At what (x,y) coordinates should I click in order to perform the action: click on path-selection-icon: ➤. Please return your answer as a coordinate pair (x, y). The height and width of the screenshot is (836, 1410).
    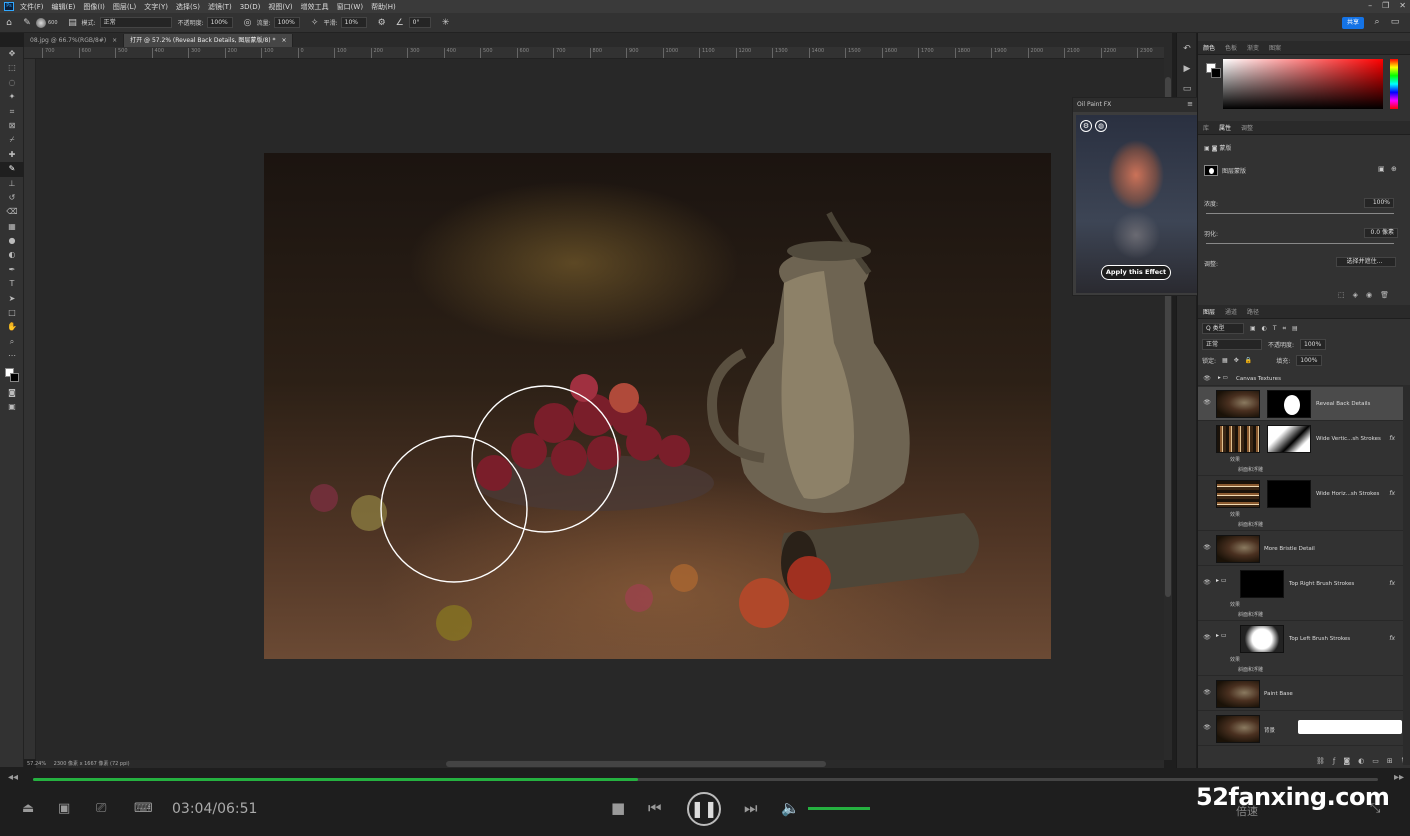
    Looking at the image, I should click on (12, 299).